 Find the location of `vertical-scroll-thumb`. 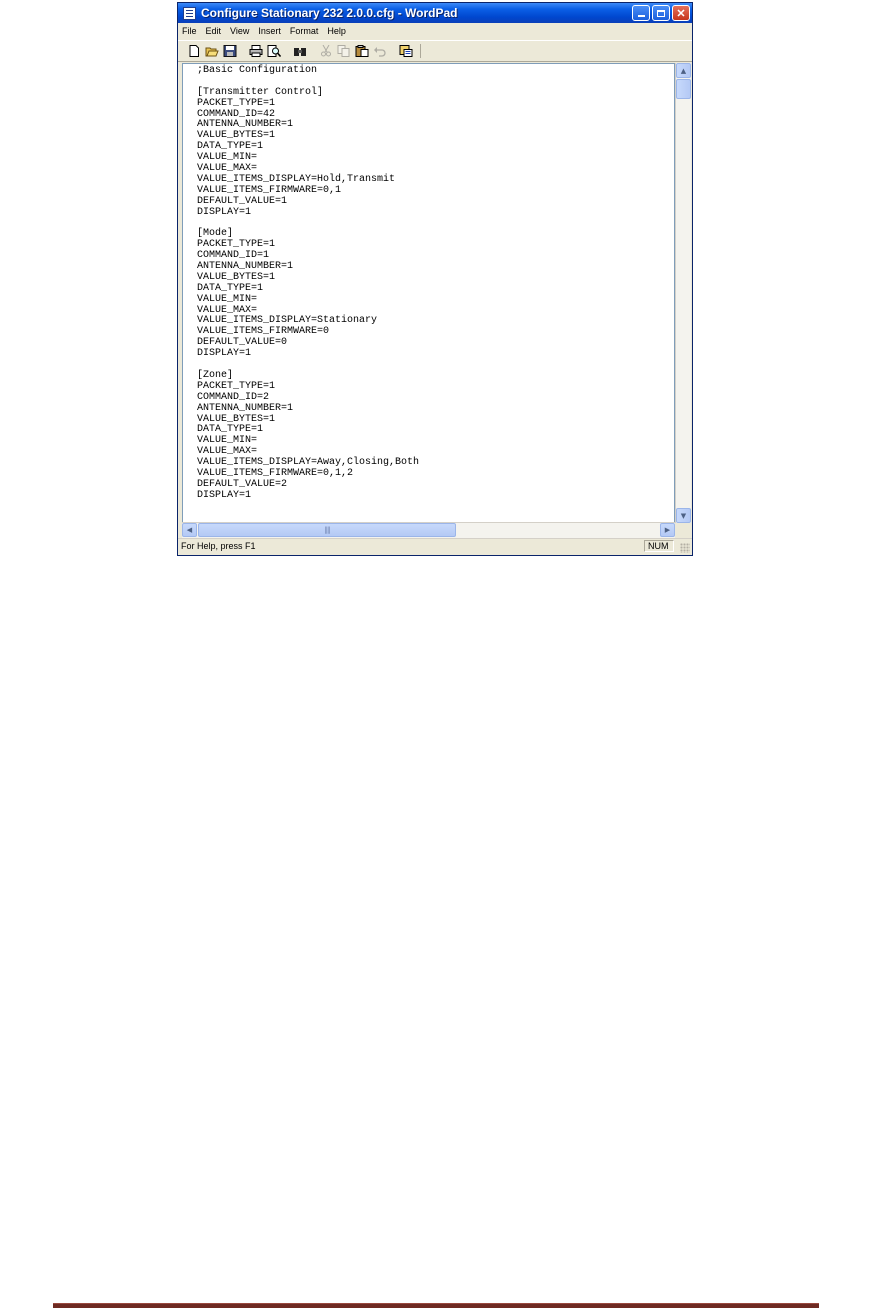

vertical-scroll-thumb is located at coordinates (683, 89).